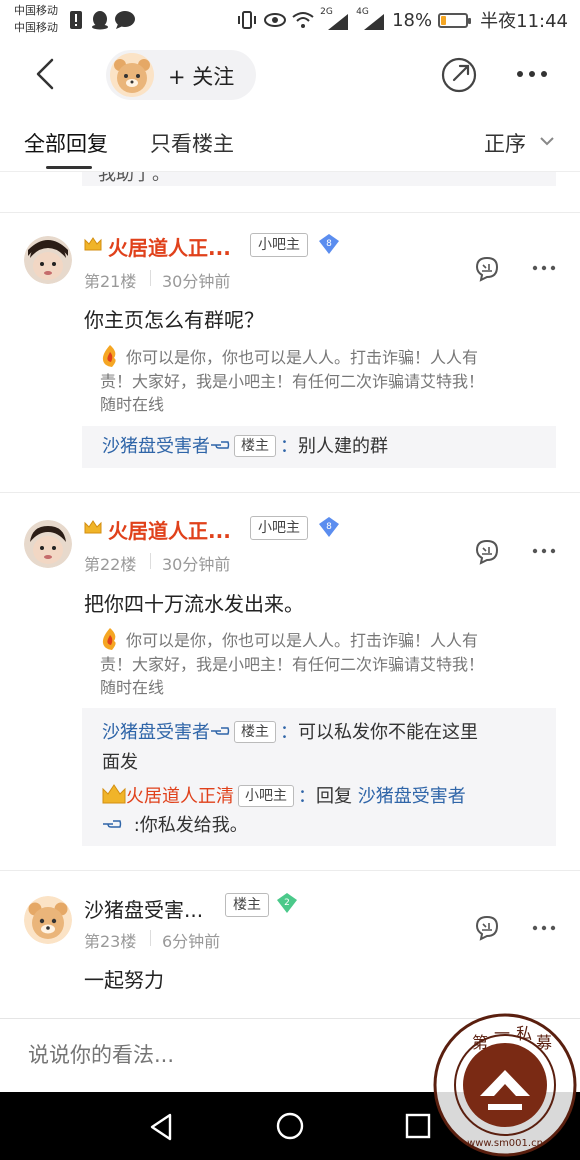 The image size is (580, 1160). What do you see at coordinates (505, 1143) in the screenshot?
I see `svg-text: www.sm001.cn` at bounding box center [505, 1143].